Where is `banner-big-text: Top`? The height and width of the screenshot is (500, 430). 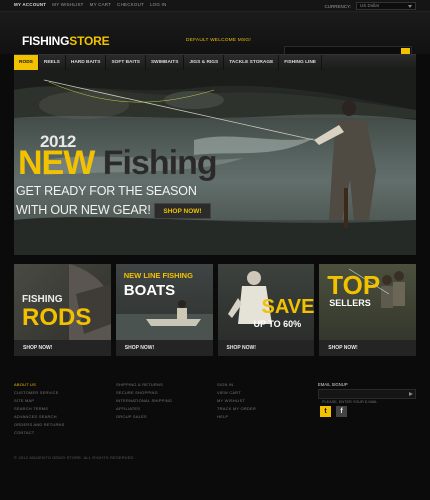 banner-big-text: Top is located at coordinates (354, 285).